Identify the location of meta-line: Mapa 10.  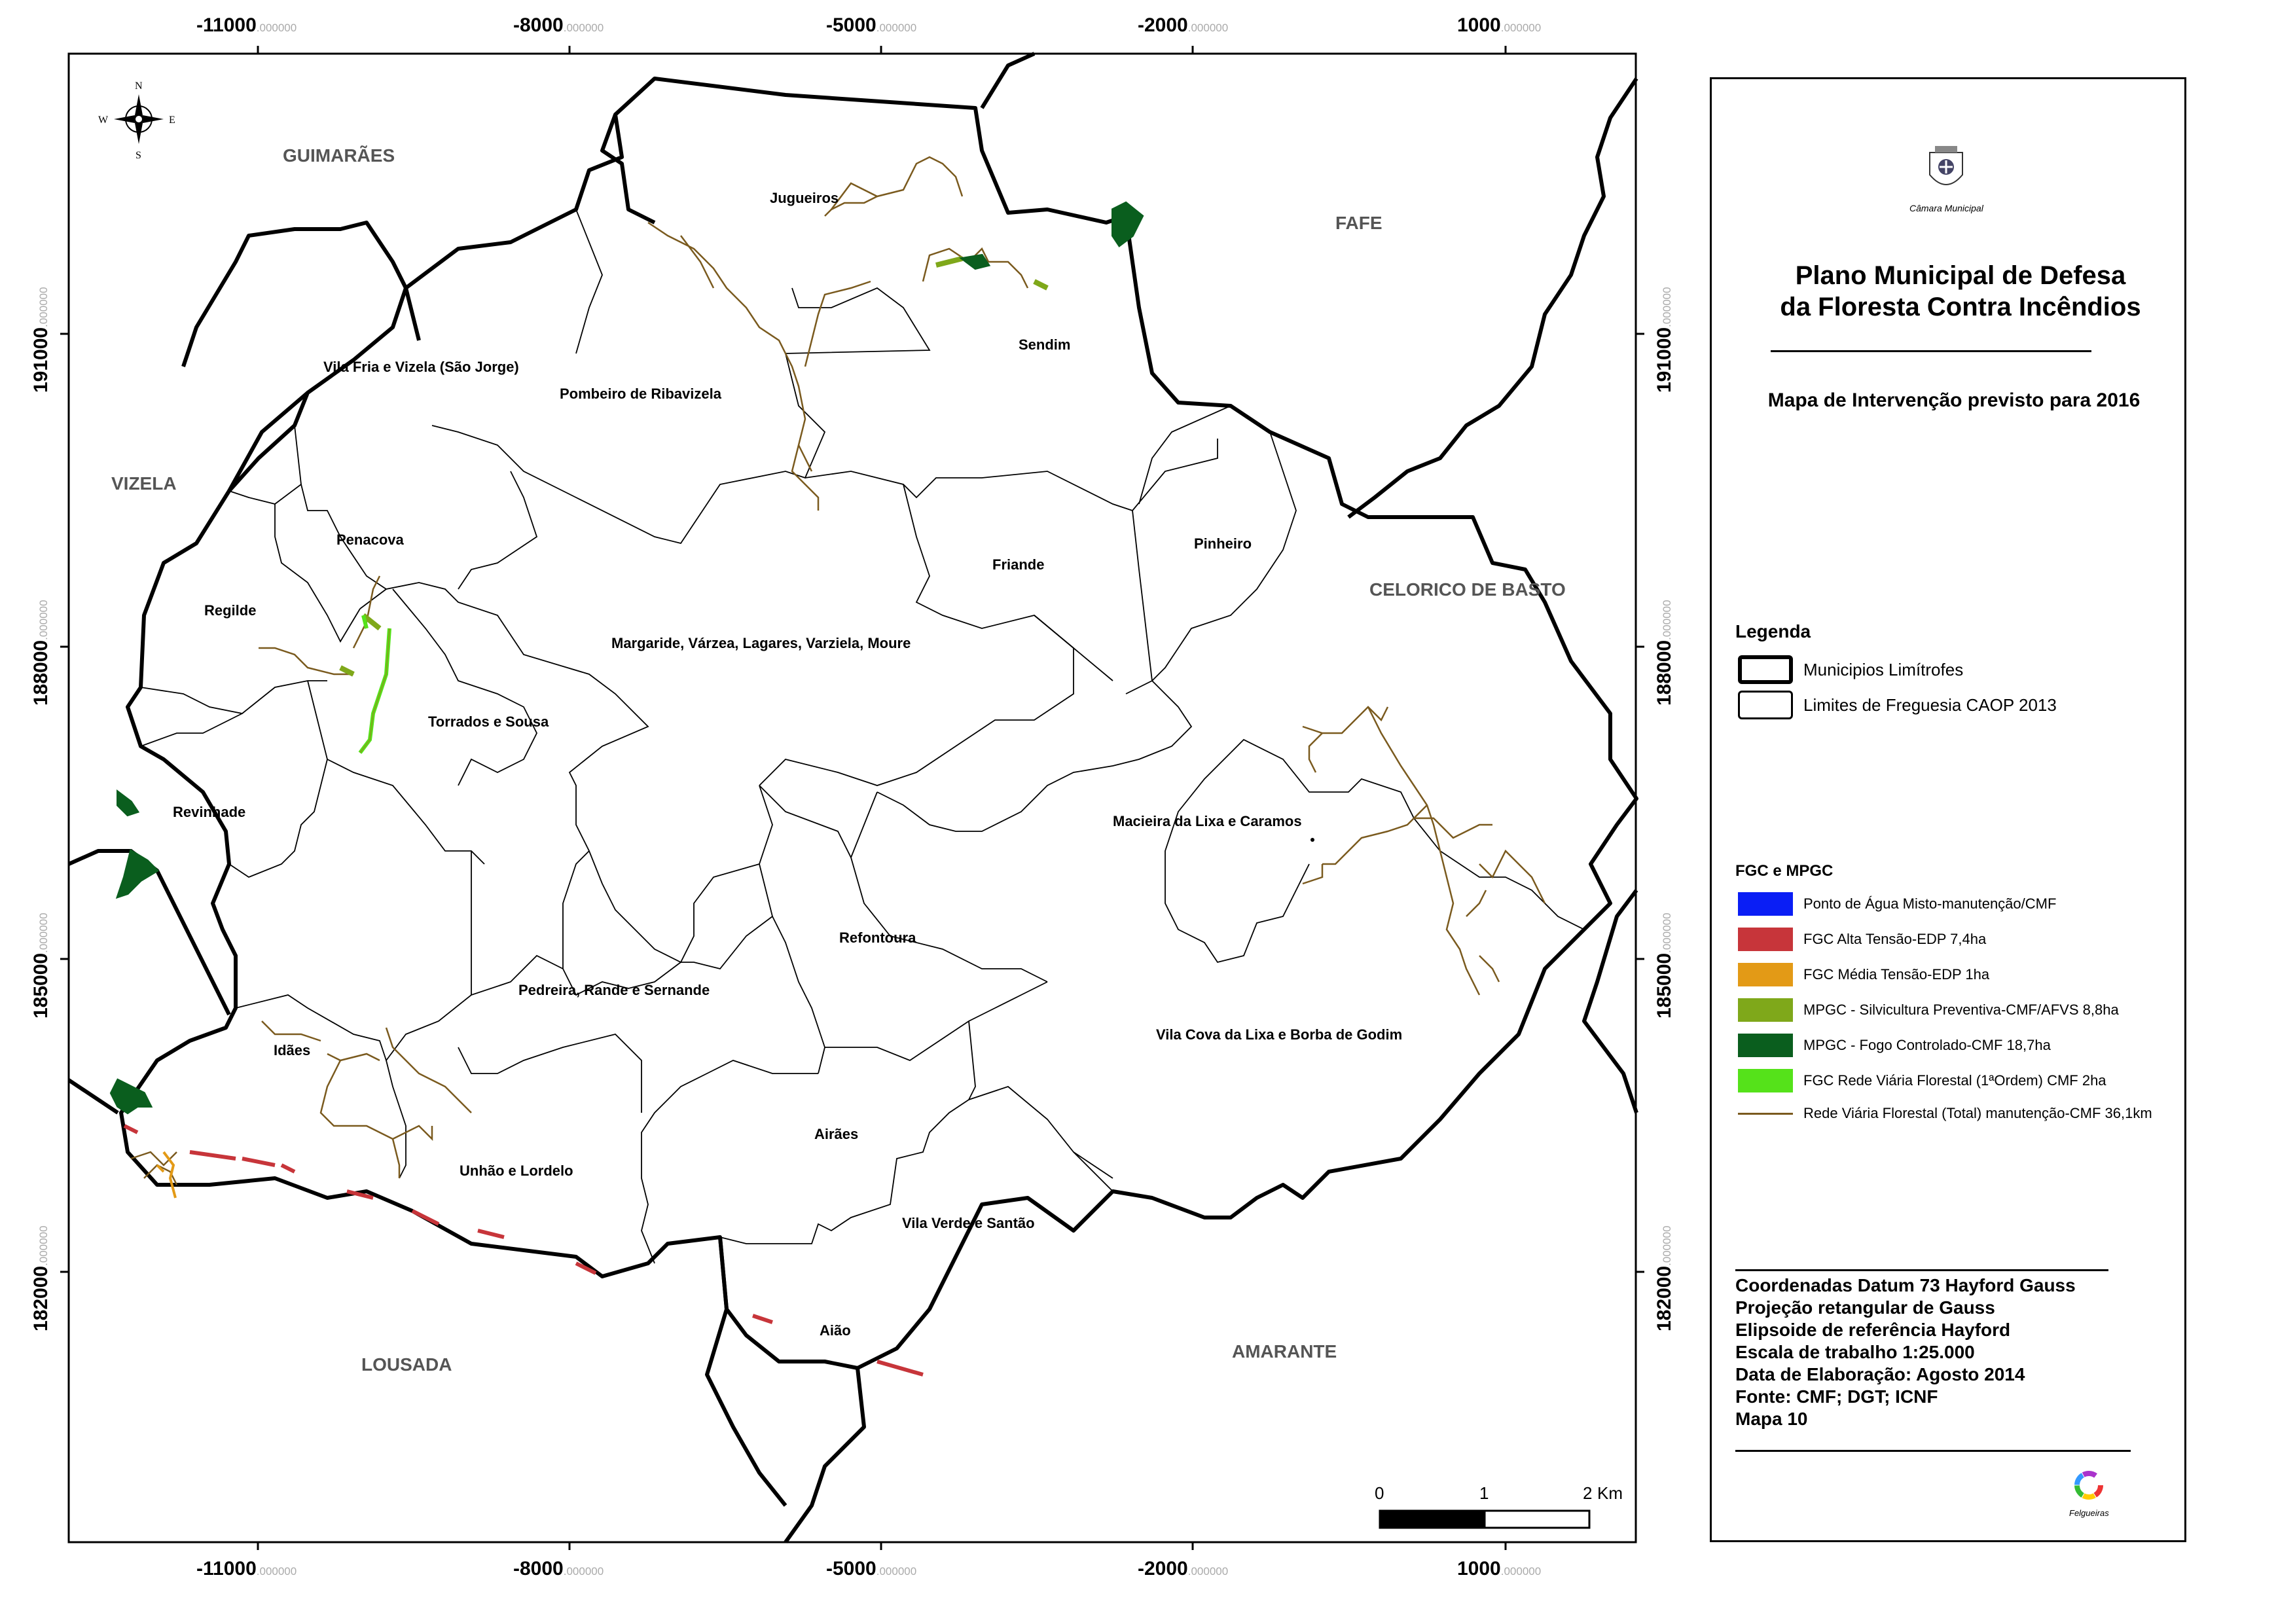
(1771, 1419).